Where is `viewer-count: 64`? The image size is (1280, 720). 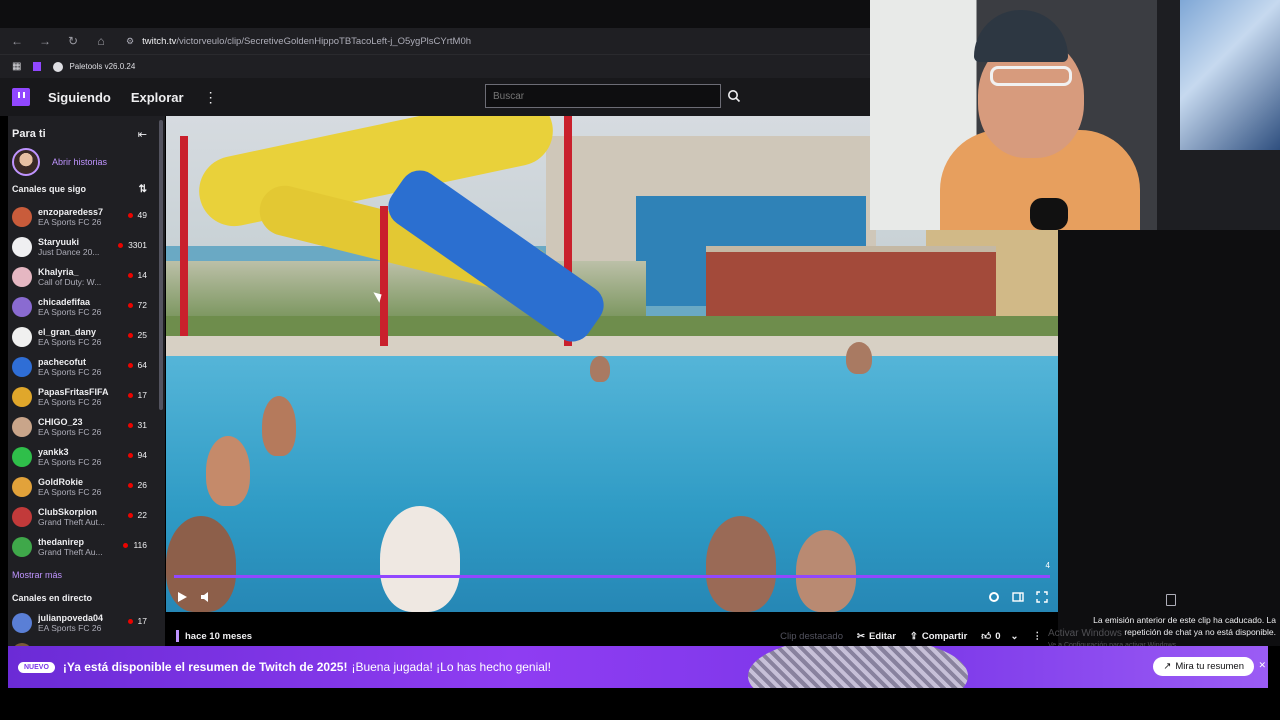 viewer-count: 64 is located at coordinates (142, 365).